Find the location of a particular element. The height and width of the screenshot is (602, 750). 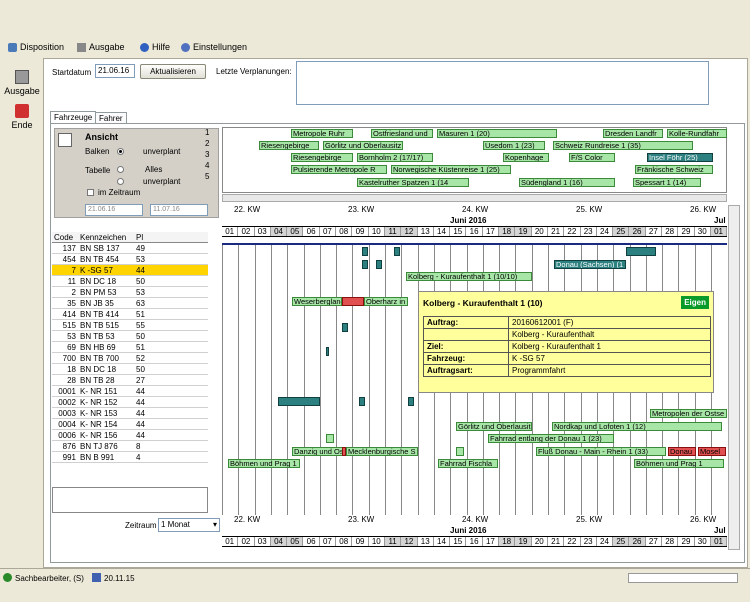

table-row: 2 BN PM 53 53 is located at coordinates (130, 292).